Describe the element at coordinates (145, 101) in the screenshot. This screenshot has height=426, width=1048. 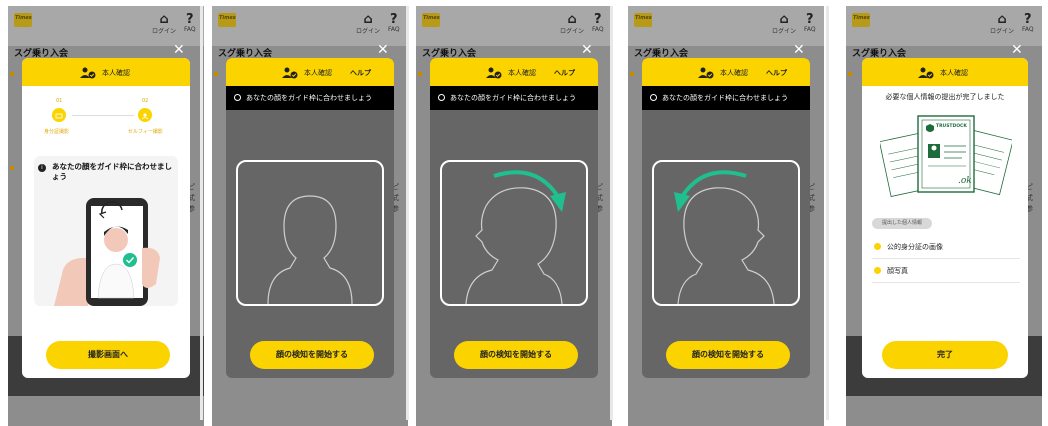
I see `step2-number: 02` at that location.